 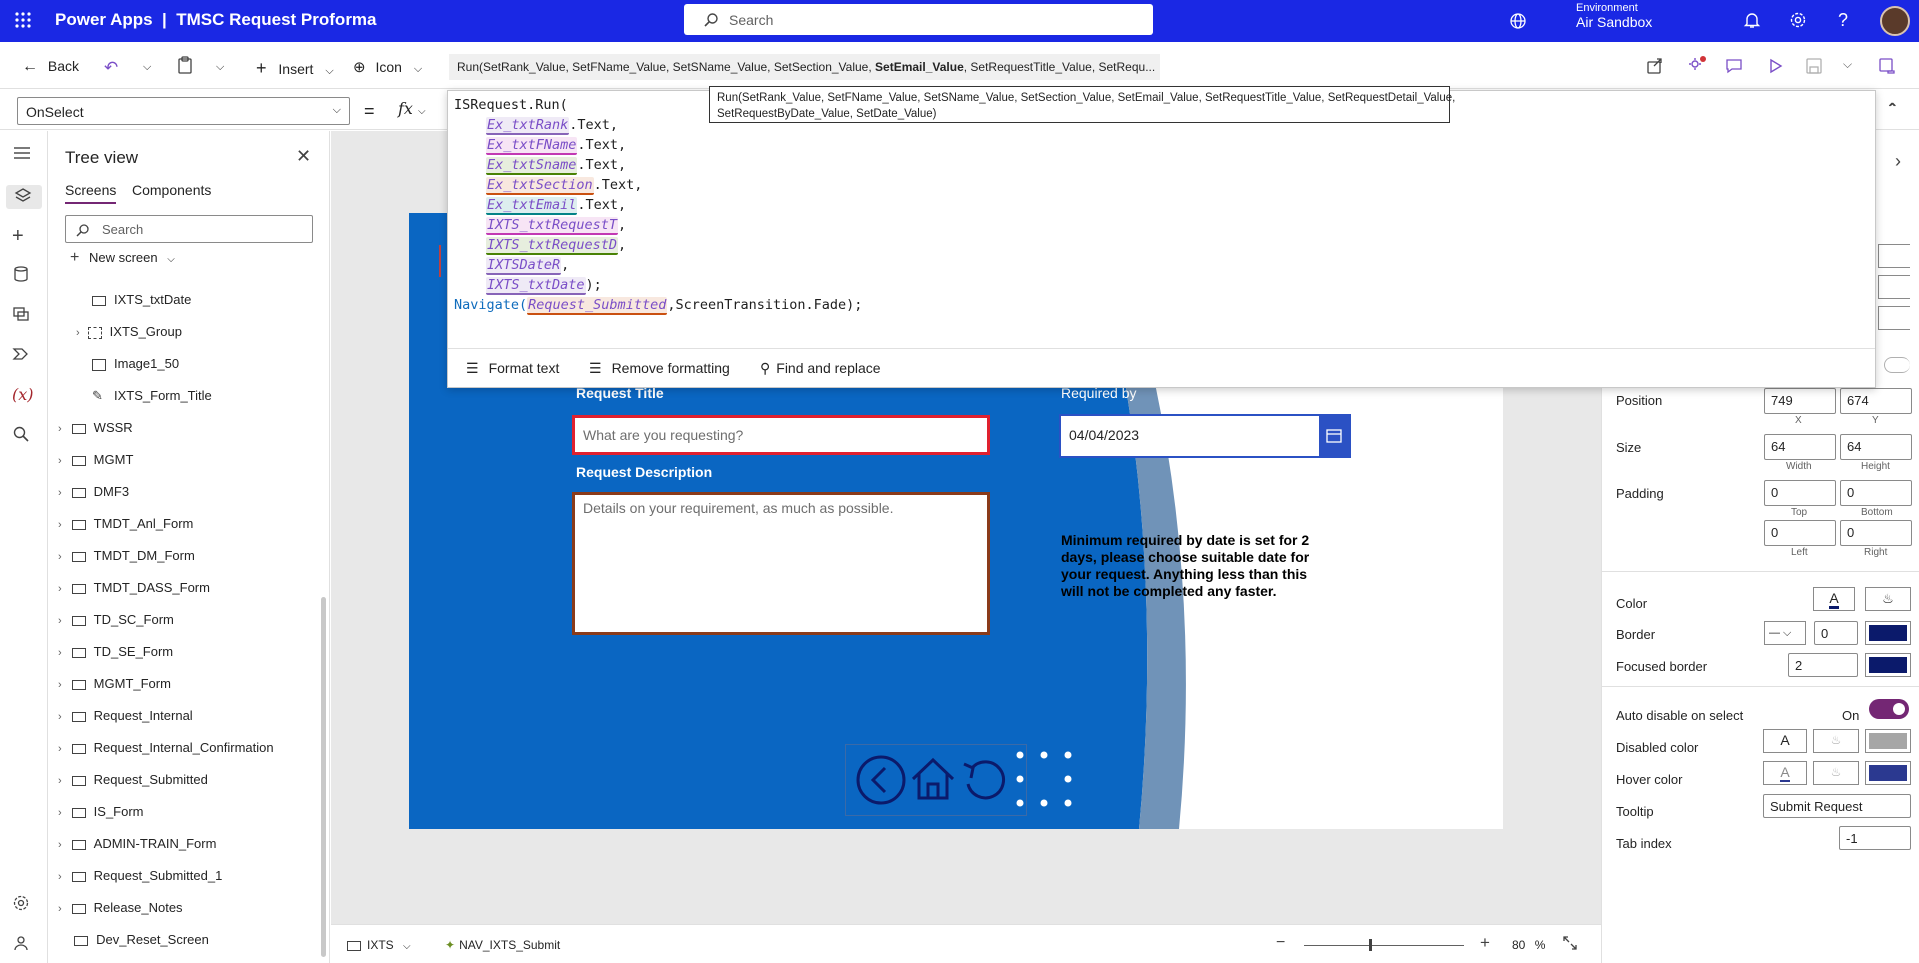 I want to click on zoom-slider, so click(x=1384, y=945).